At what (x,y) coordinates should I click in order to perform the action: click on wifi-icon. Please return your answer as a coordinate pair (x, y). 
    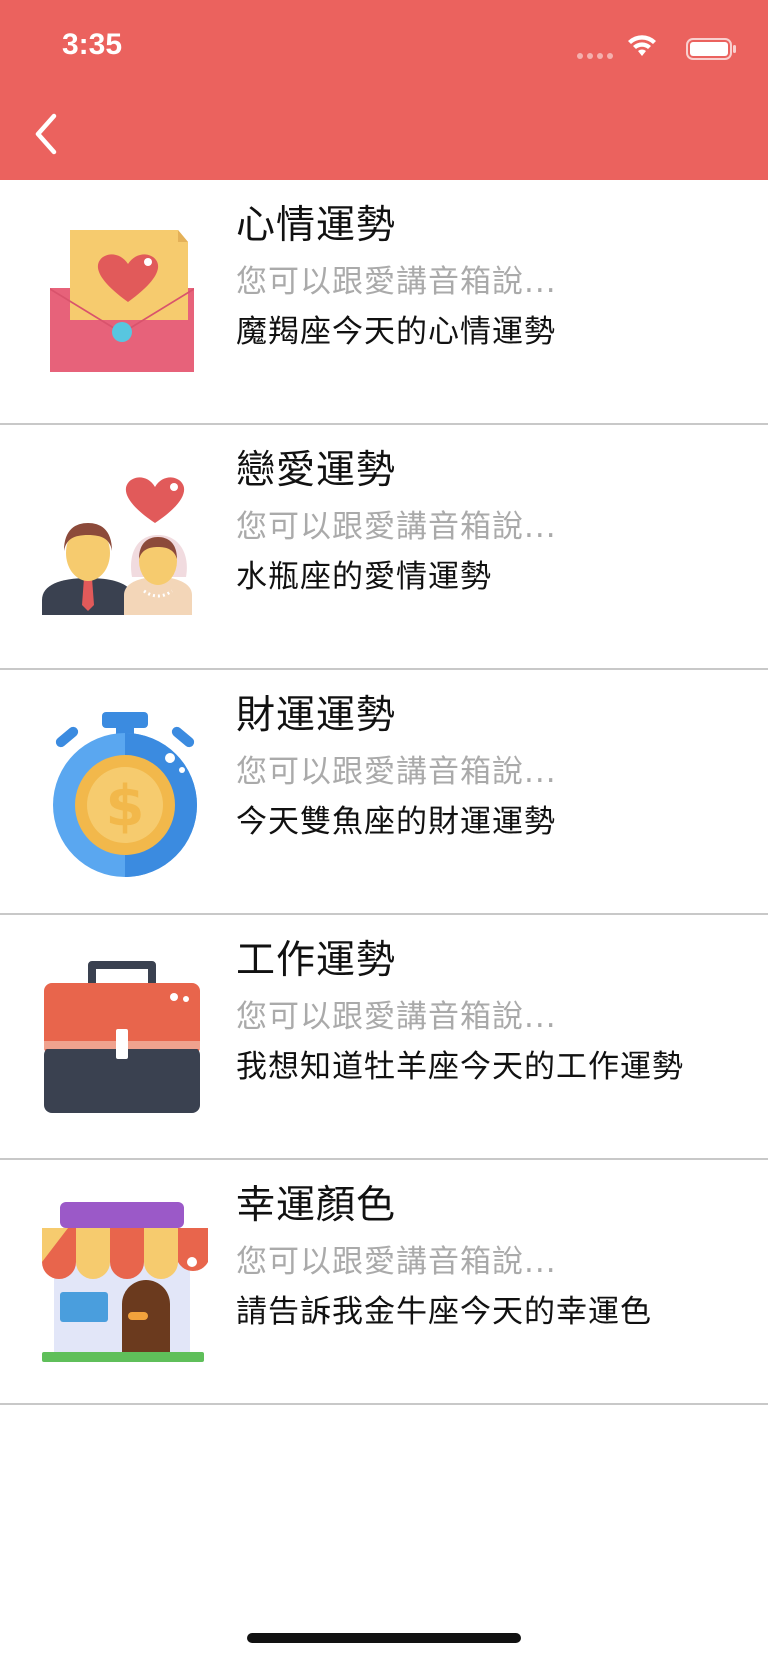
    Looking at the image, I should click on (642, 45).